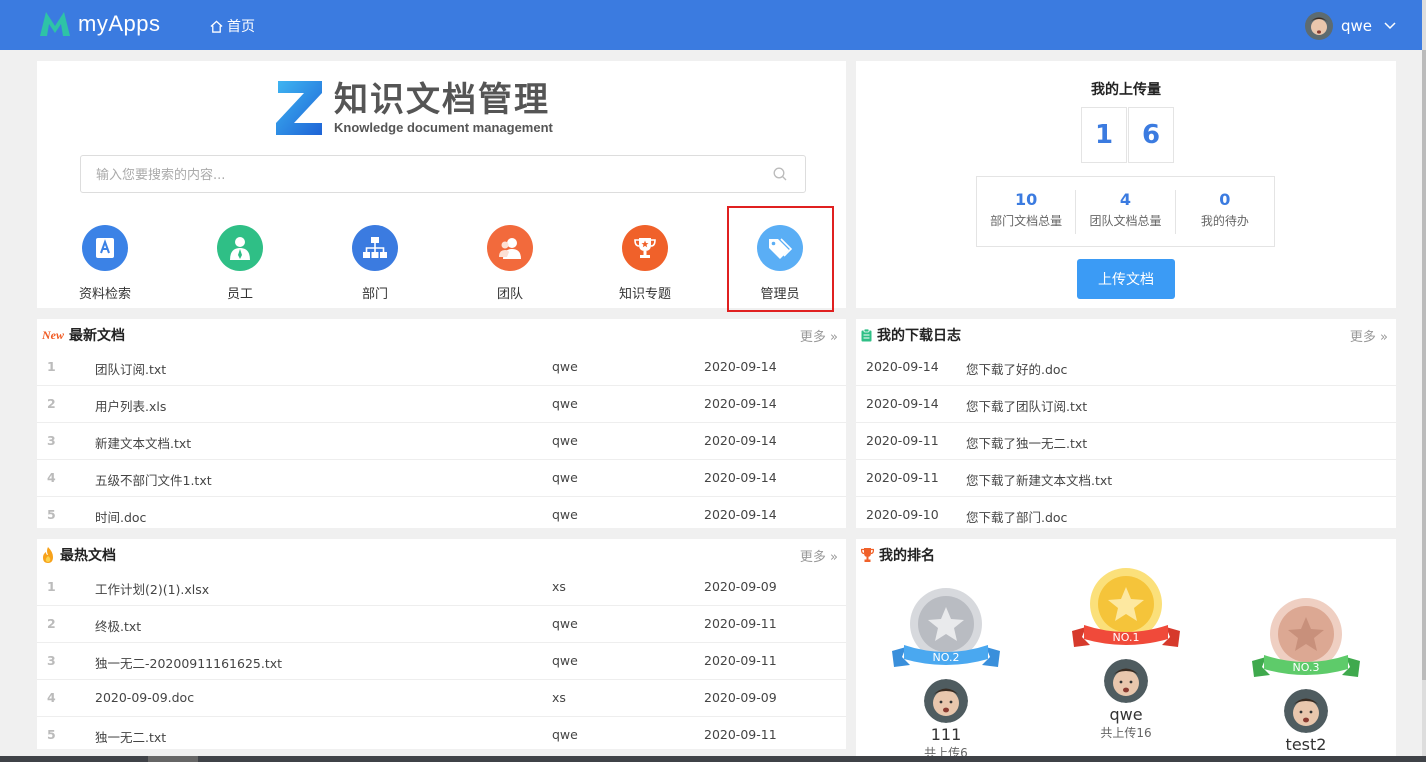 The image size is (1426, 762). What do you see at coordinates (441, 735) in the screenshot?
I see `table-row: 5 独一无二.txt qwe 2020-09-11` at bounding box center [441, 735].